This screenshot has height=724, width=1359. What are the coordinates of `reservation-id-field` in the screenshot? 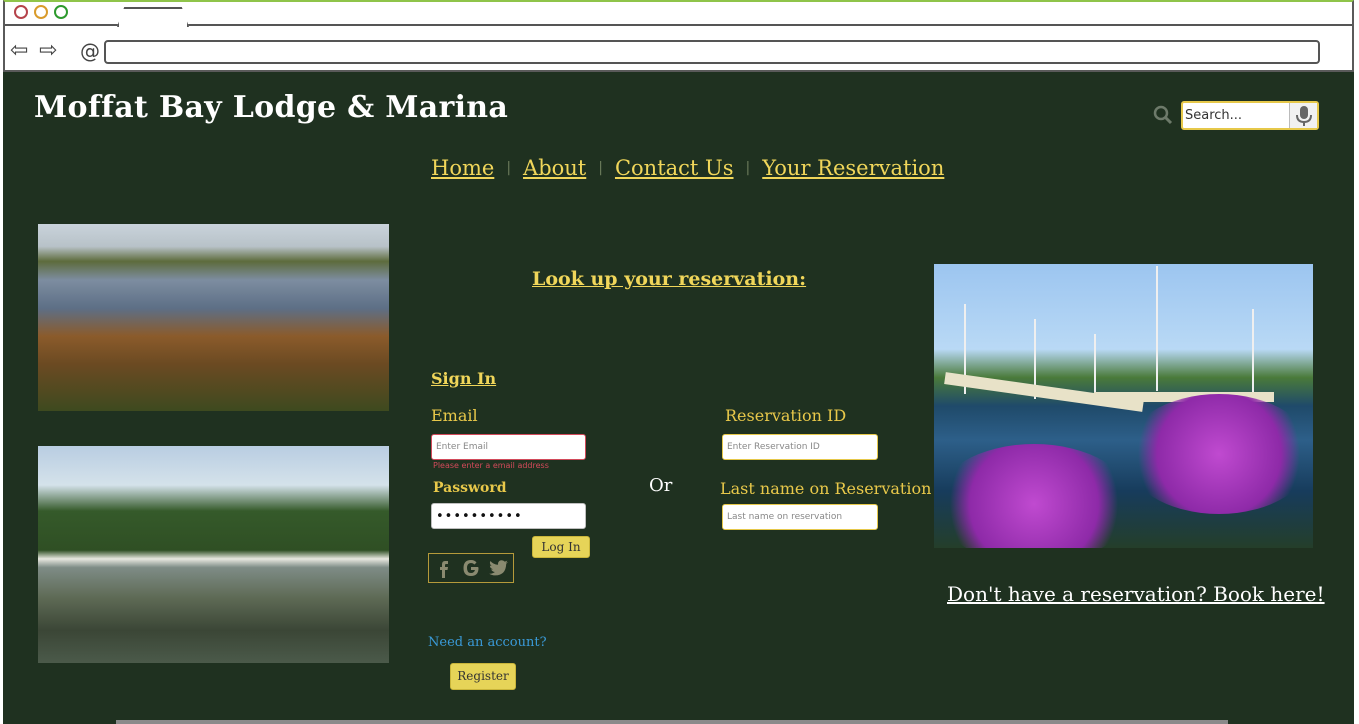 It's located at (800, 447).